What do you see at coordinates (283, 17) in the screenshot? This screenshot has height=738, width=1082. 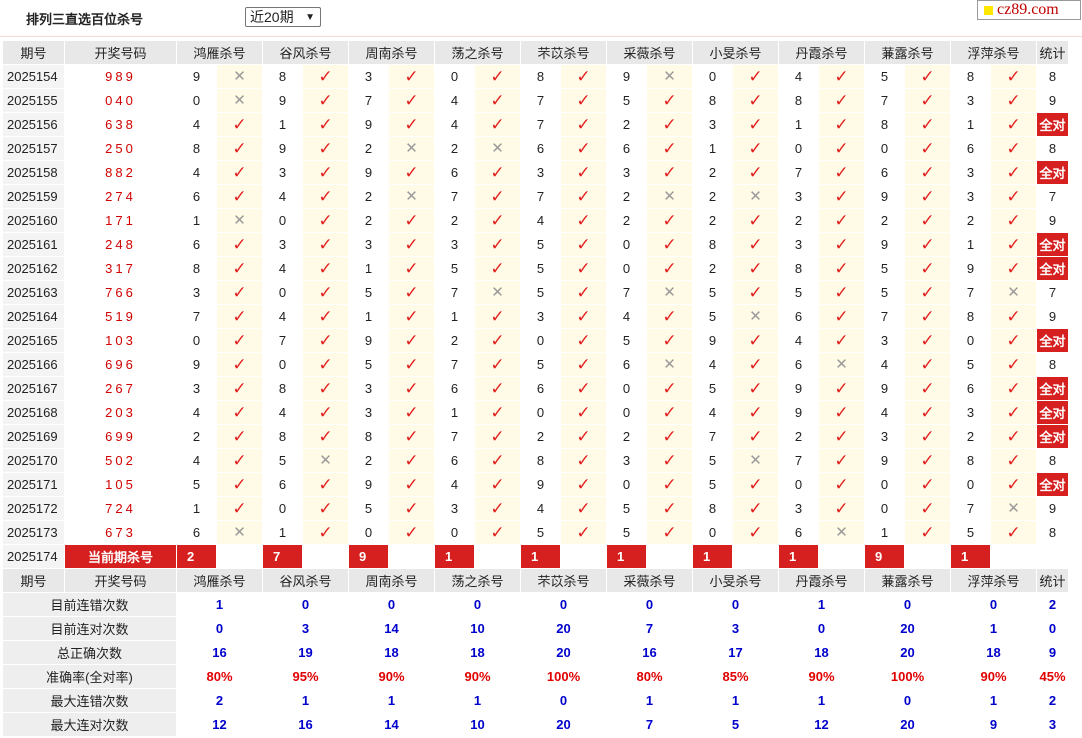 I see `period-select: 近20期 ▼` at bounding box center [283, 17].